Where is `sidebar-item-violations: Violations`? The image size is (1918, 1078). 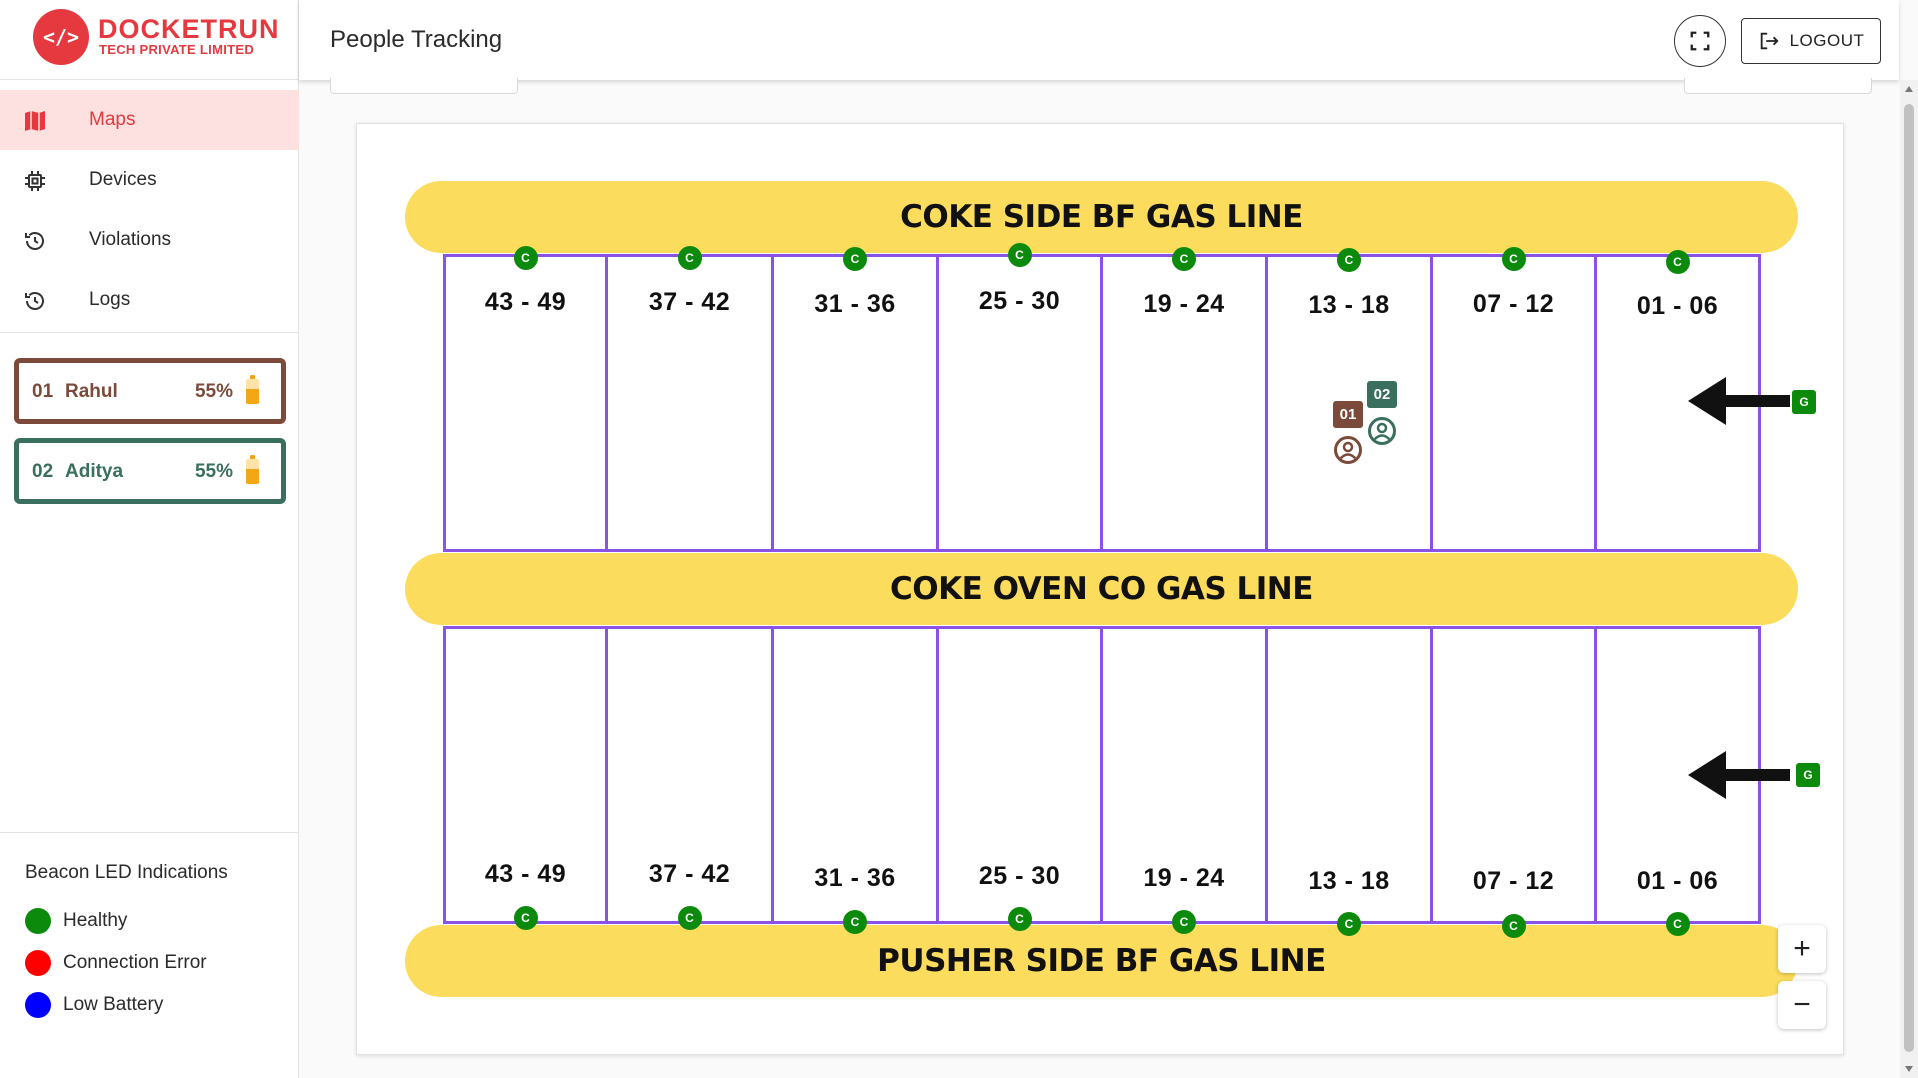 sidebar-item-violations: Violations is located at coordinates (149, 240).